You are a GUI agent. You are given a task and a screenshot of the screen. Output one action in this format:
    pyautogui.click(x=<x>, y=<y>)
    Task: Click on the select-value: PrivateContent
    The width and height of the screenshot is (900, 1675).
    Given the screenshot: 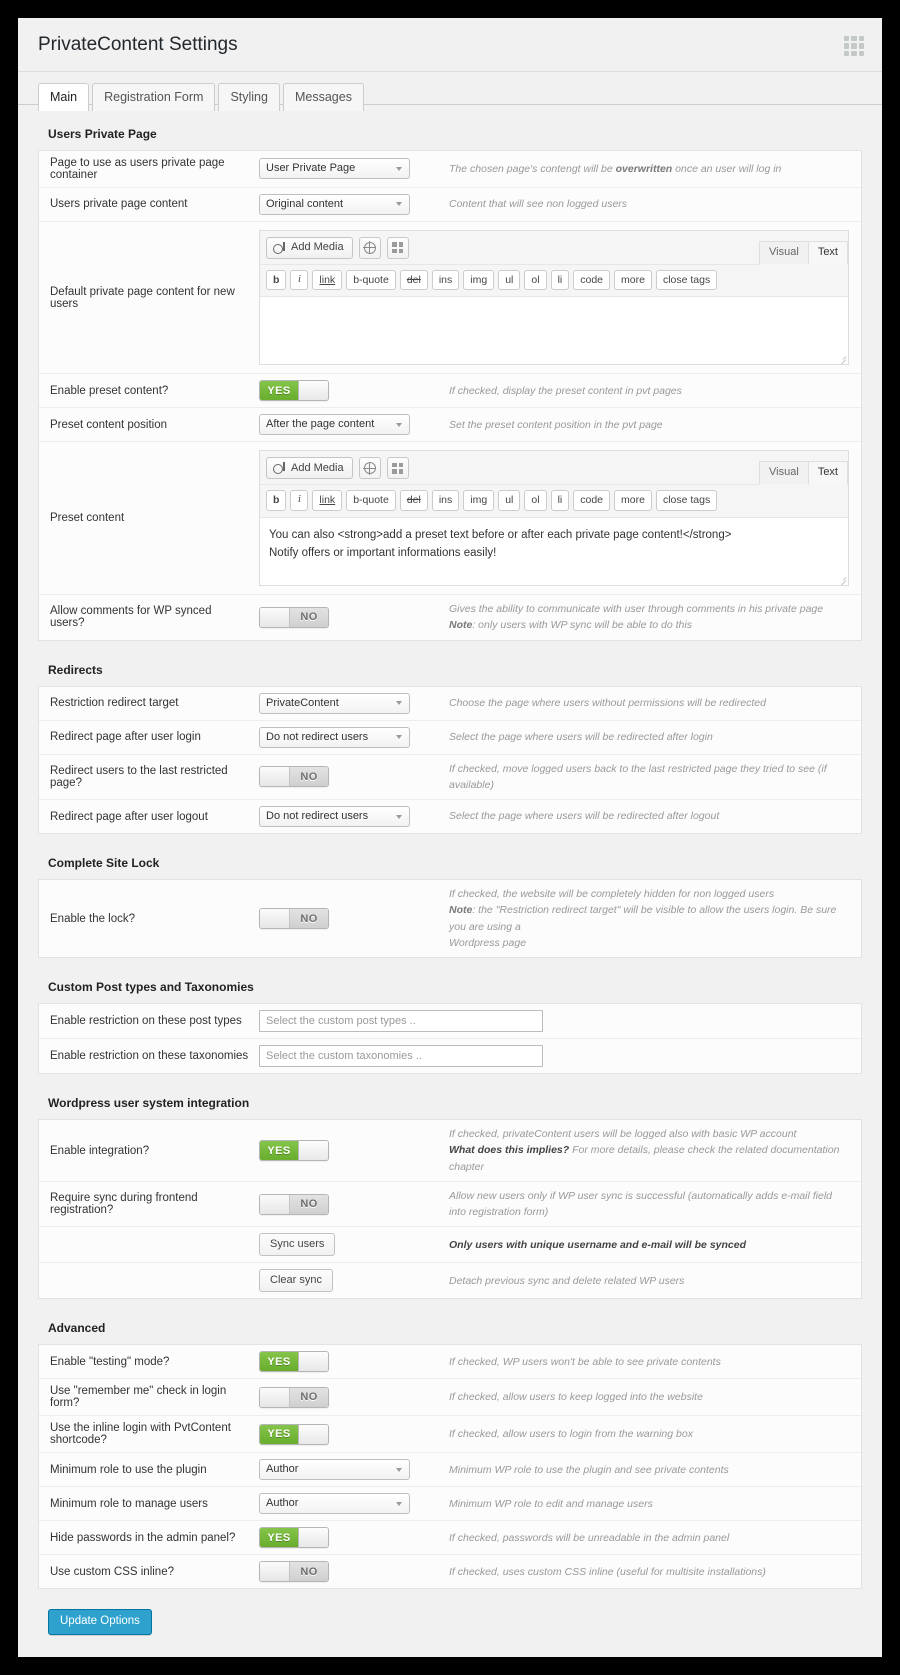 What is the action you would take?
    pyautogui.click(x=302, y=702)
    